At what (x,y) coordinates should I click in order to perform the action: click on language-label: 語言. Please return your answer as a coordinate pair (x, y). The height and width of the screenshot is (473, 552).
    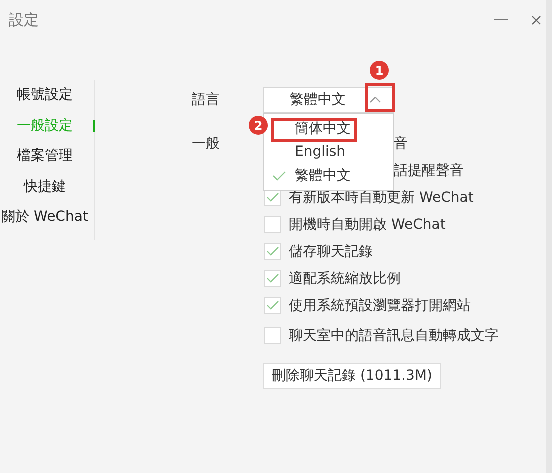
    Looking at the image, I should click on (206, 100).